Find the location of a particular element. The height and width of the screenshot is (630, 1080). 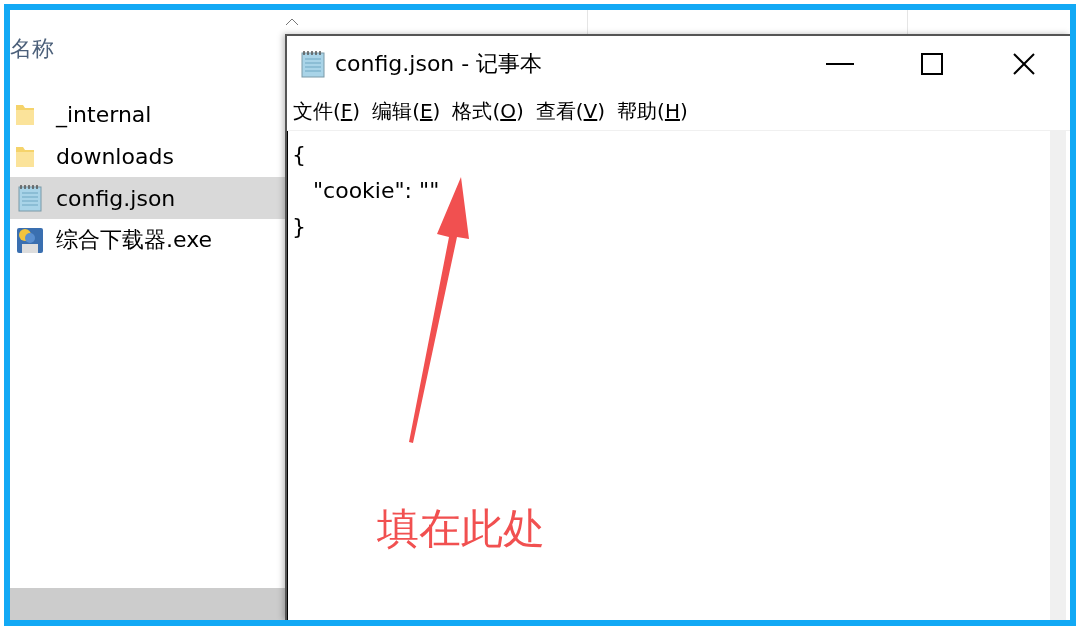

menu-item: 查看(V) is located at coordinates (570, 111).